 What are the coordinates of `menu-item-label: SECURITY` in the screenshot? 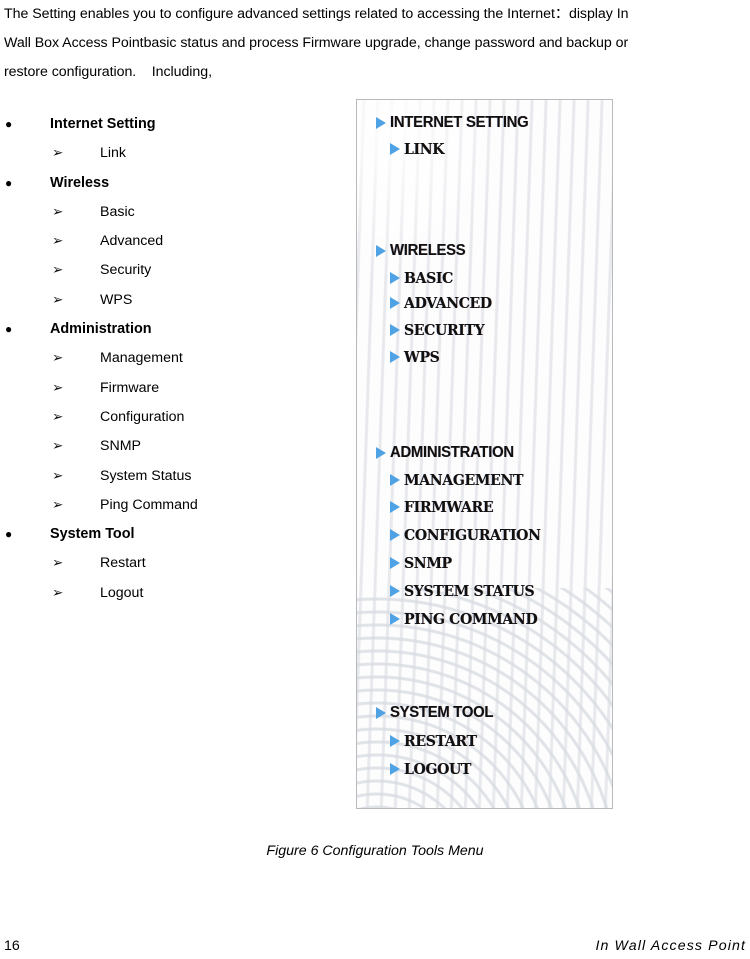 It's located at (444, 330).